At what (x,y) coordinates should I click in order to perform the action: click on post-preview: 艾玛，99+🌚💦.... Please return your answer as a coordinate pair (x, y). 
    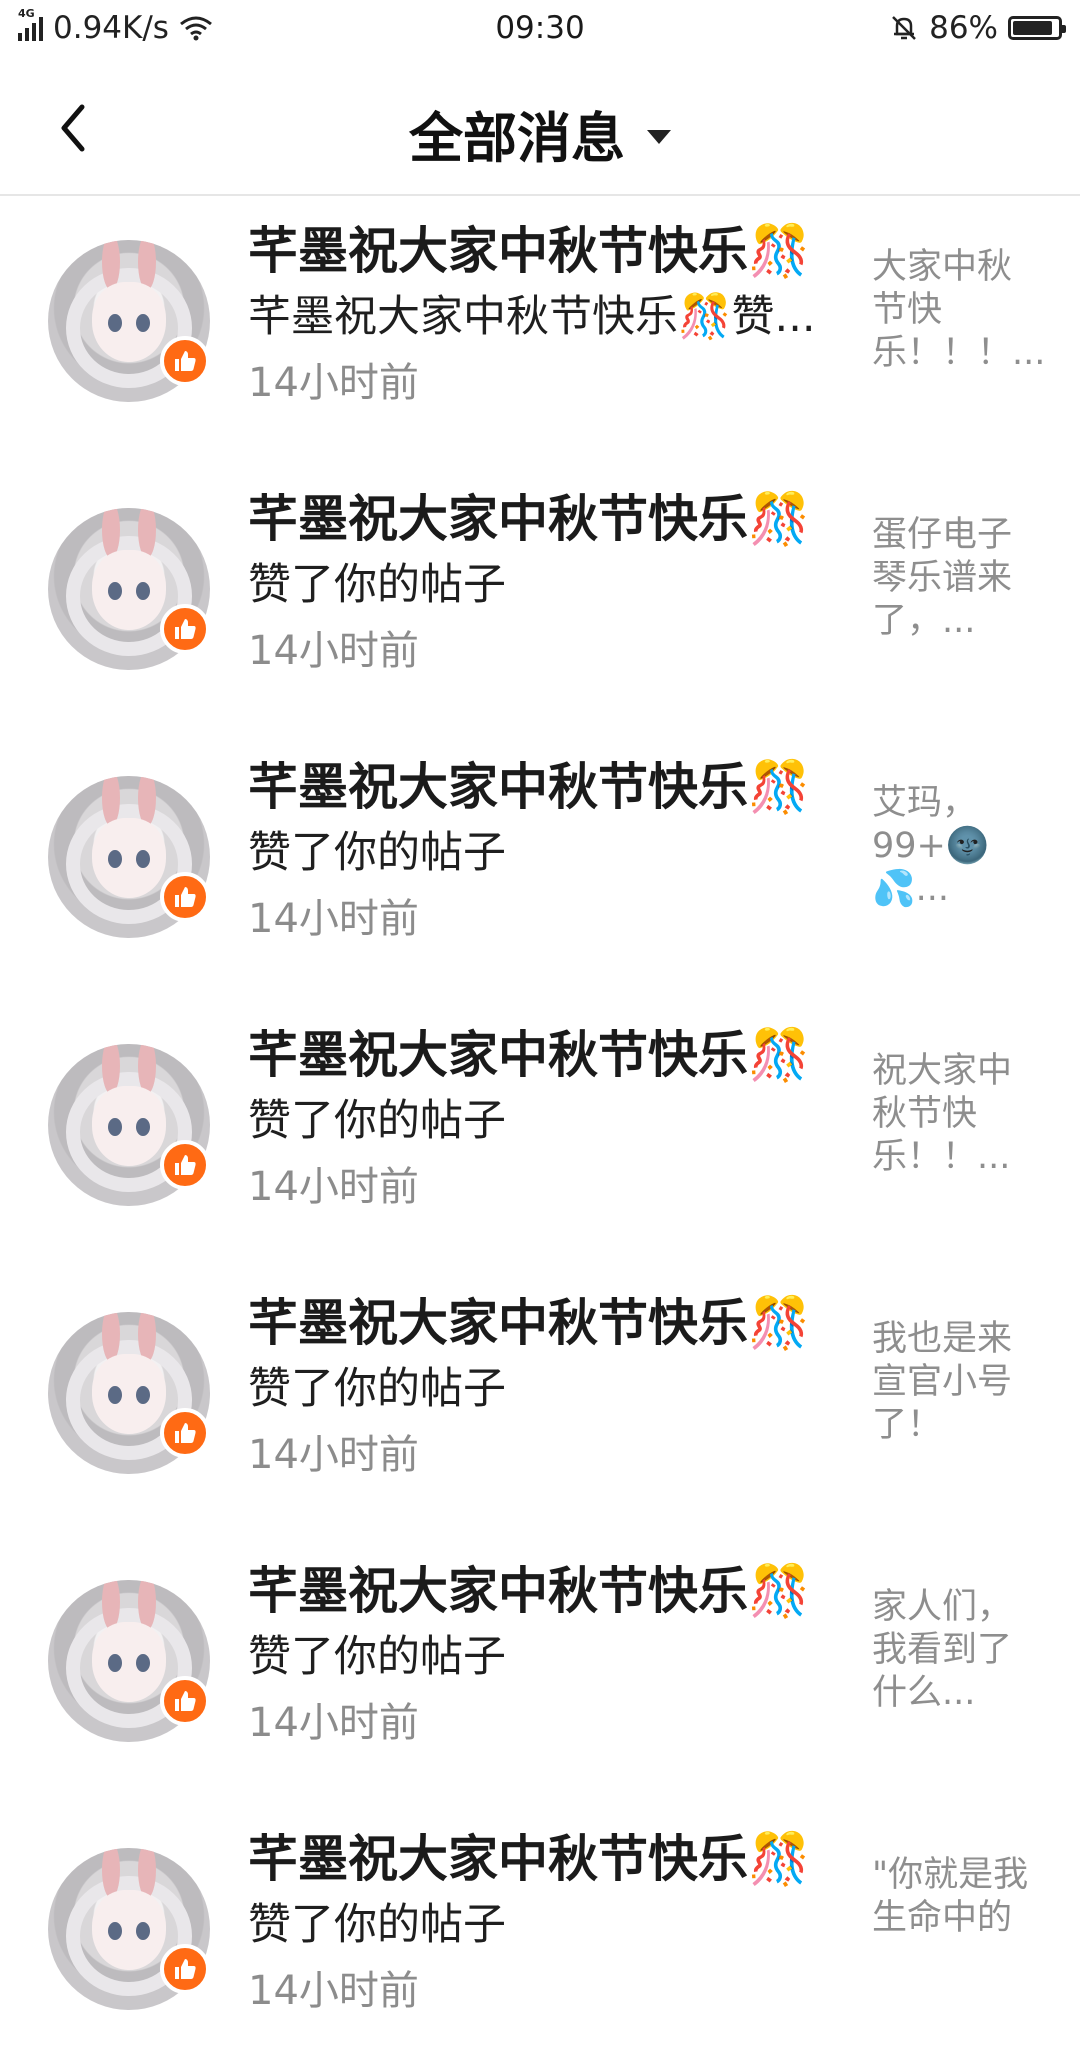
    Looking at the image, I should click on (951, 846).